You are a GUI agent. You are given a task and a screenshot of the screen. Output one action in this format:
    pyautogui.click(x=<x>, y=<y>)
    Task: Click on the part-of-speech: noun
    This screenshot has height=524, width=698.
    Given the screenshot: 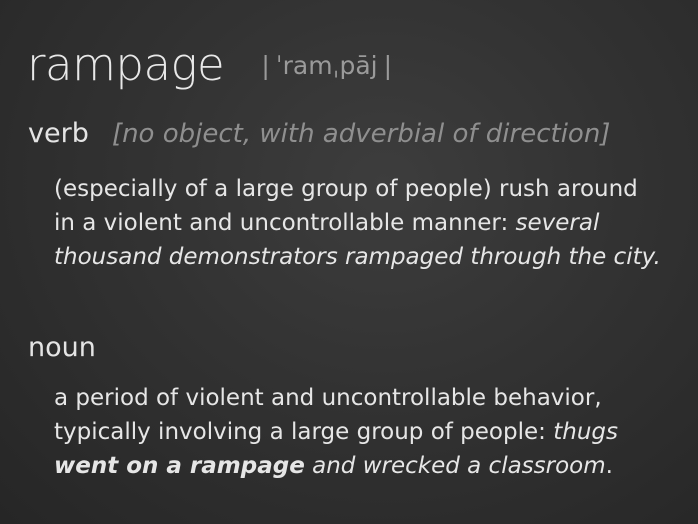 What is the action you would take?
    pyautogui.click(x=62, y=347)
    